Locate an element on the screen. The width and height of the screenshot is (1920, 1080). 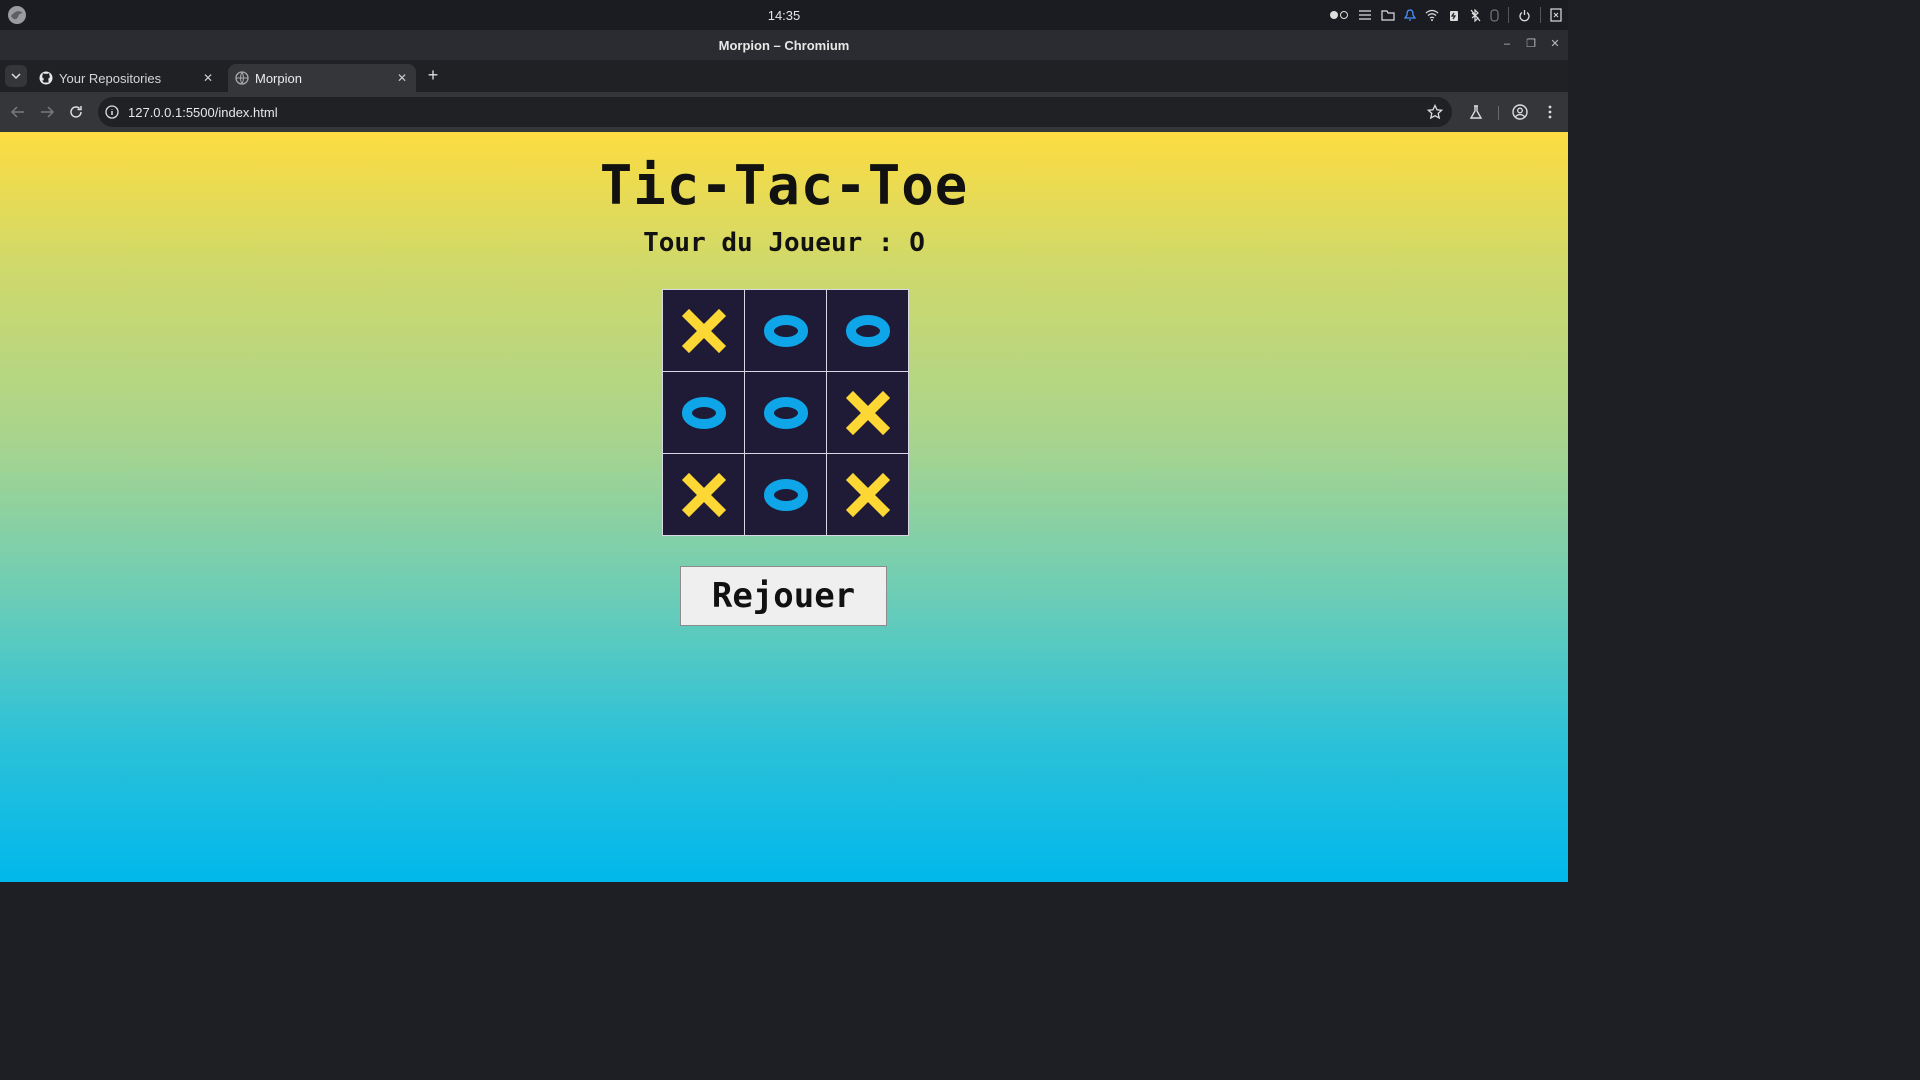
browser-menu-button is located at coordinates (1550, 112).